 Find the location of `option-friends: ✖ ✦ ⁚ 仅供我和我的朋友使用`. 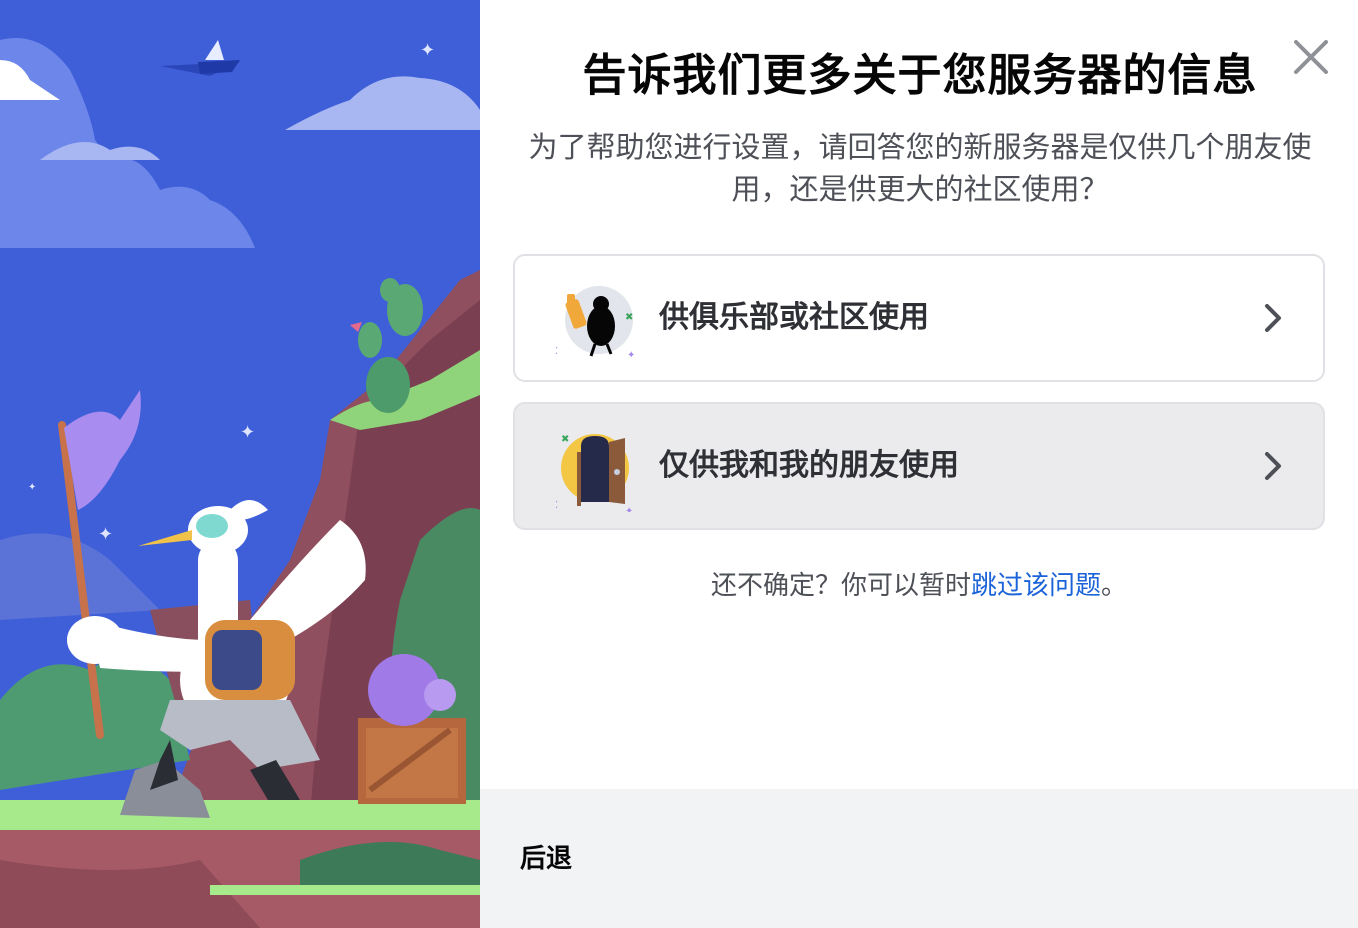

option-friends: ✖ ✦ ⁚ 仅供我和我的朋友使用 is located at coordinates (919, 466).